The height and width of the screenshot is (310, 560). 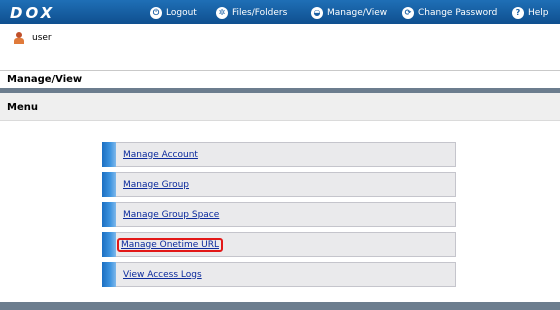 I want to click on change-password-link: ⟳ Change Password, so click(x=449, y=13).